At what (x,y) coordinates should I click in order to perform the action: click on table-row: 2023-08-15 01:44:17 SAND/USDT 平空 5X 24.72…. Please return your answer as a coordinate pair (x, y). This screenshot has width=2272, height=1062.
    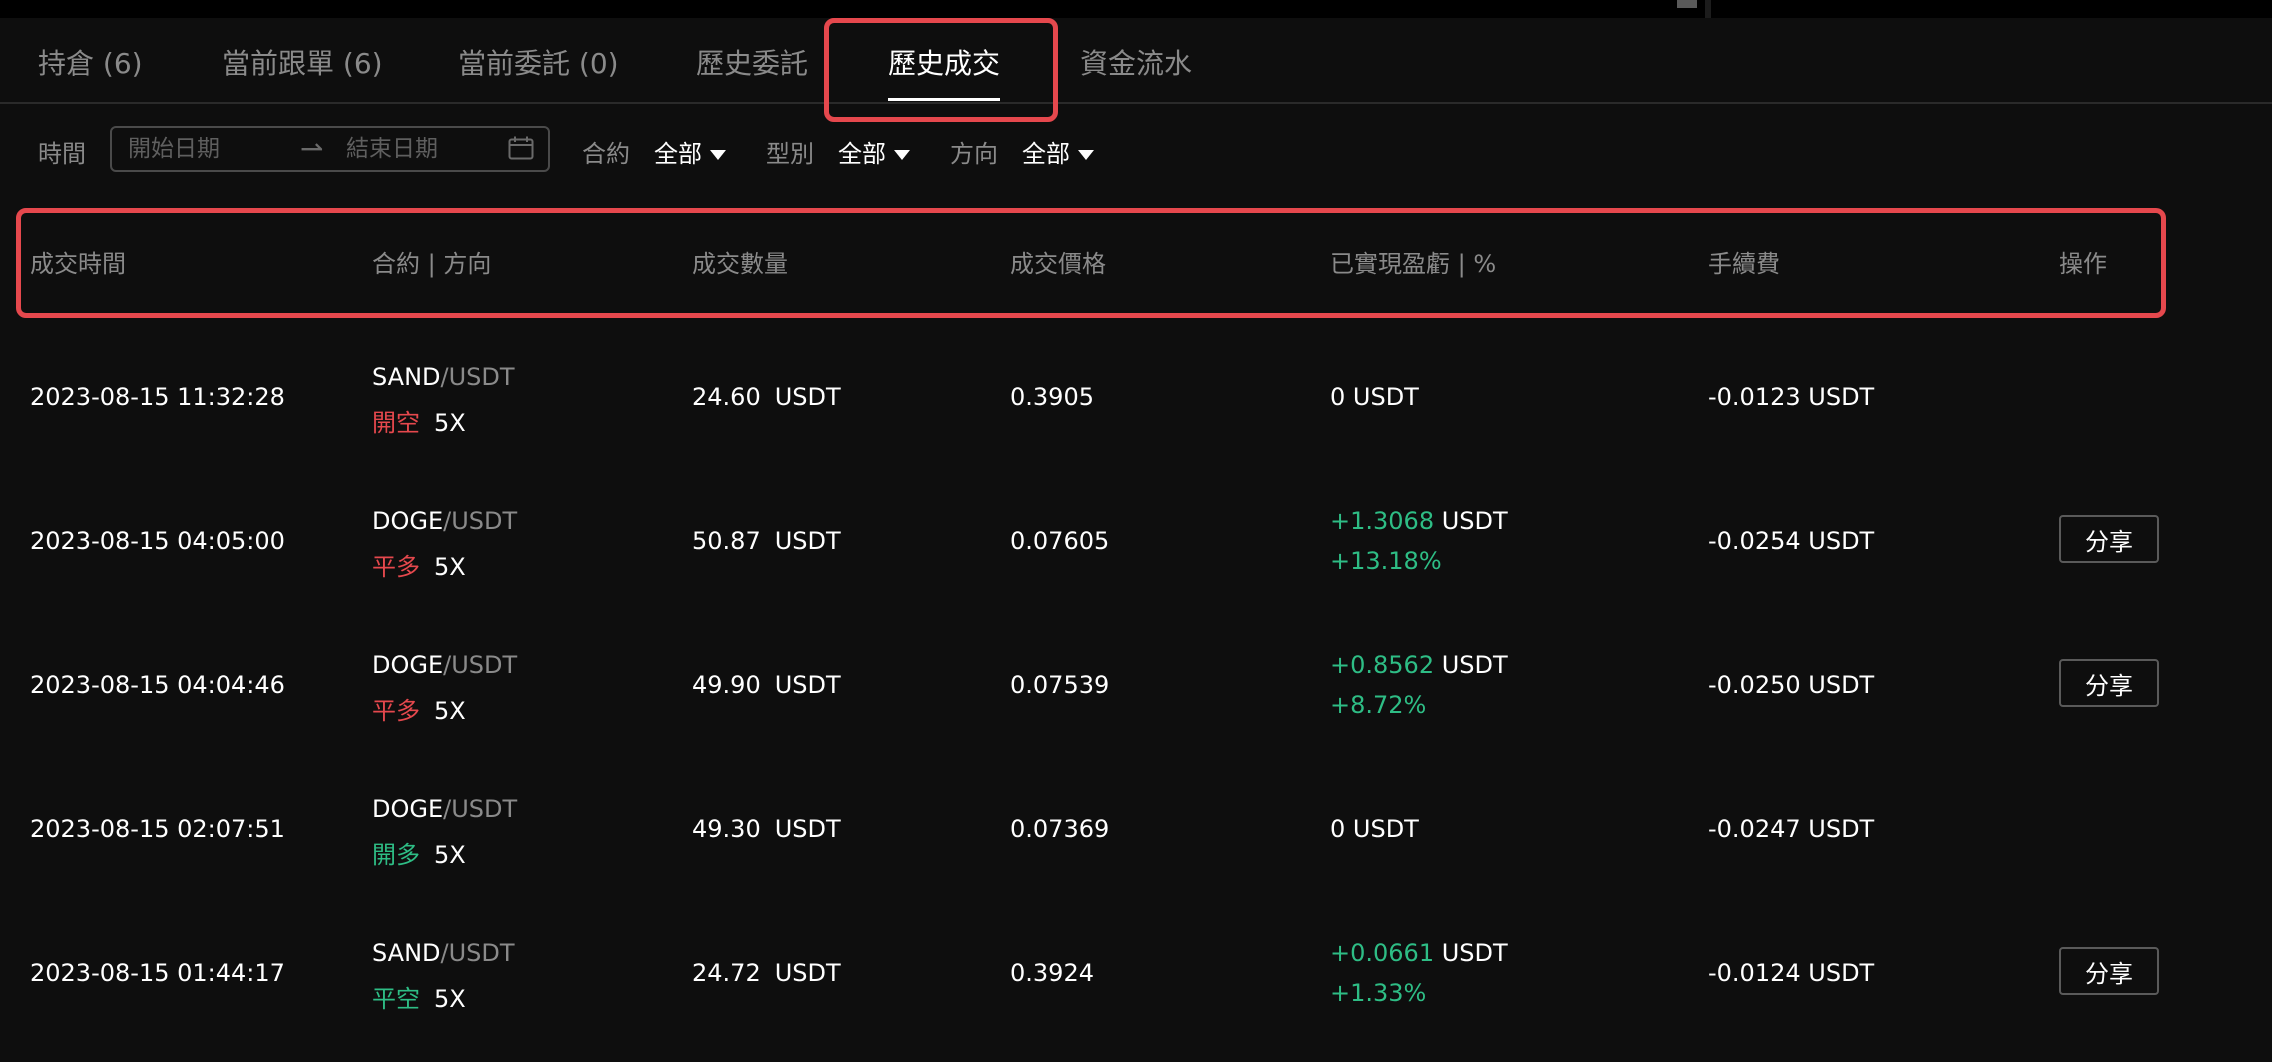
    Looking at the image, I should click on (1136, 973).